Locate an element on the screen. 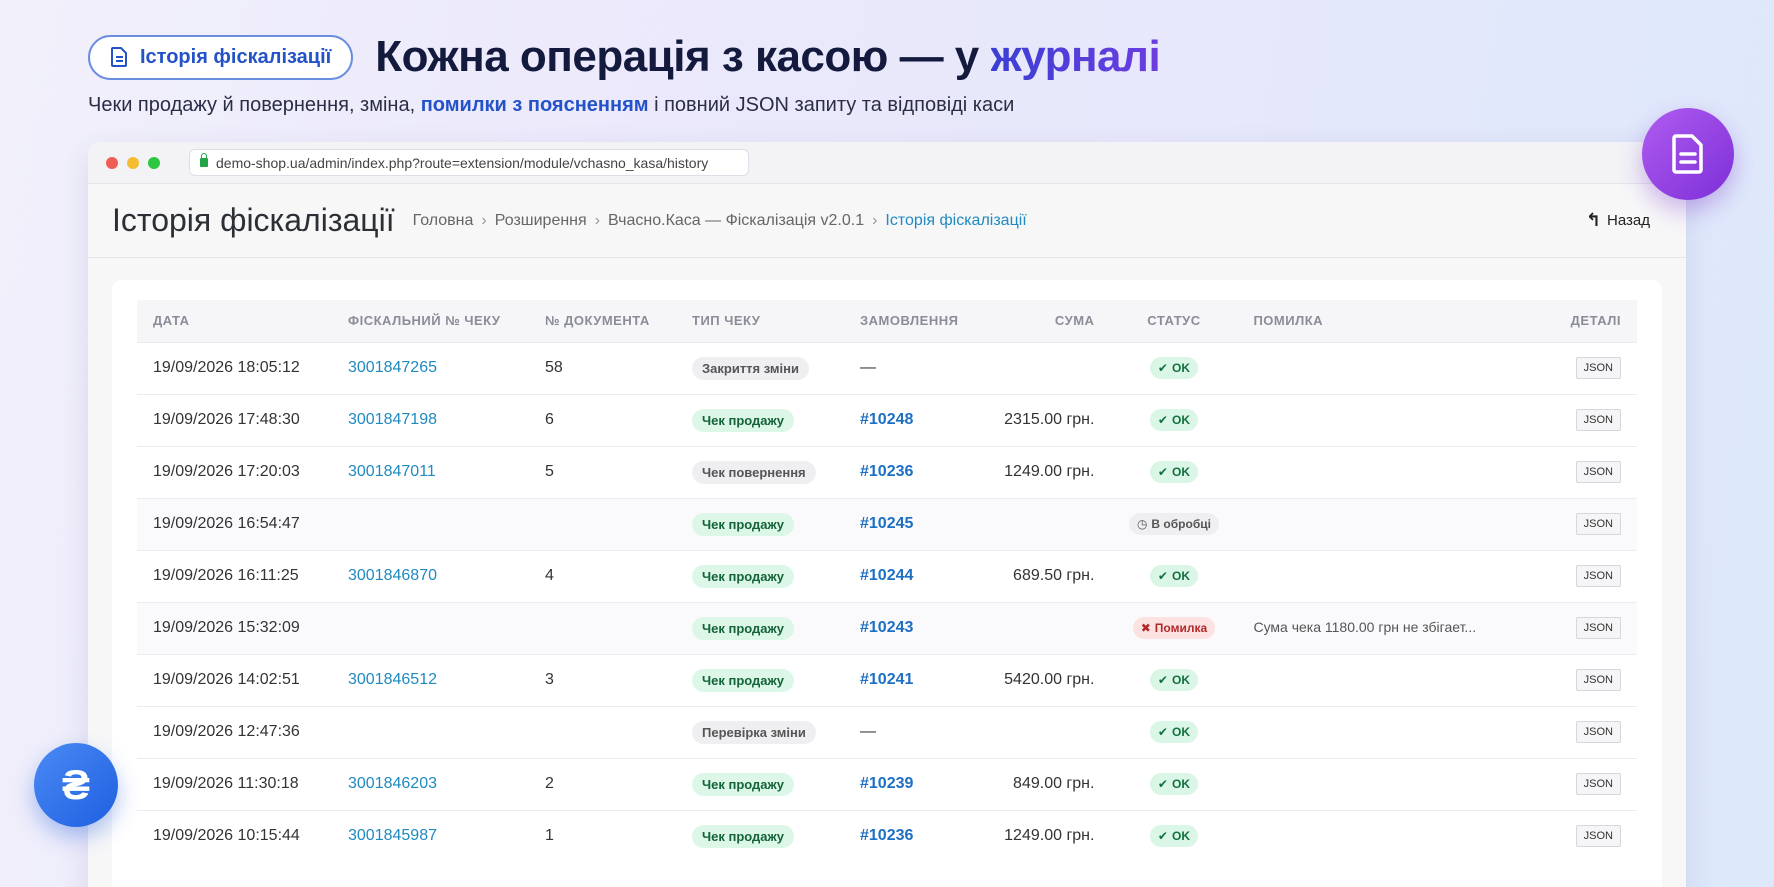  fiscal-number-link: 3001845987 is located at coordinates (392, 835).